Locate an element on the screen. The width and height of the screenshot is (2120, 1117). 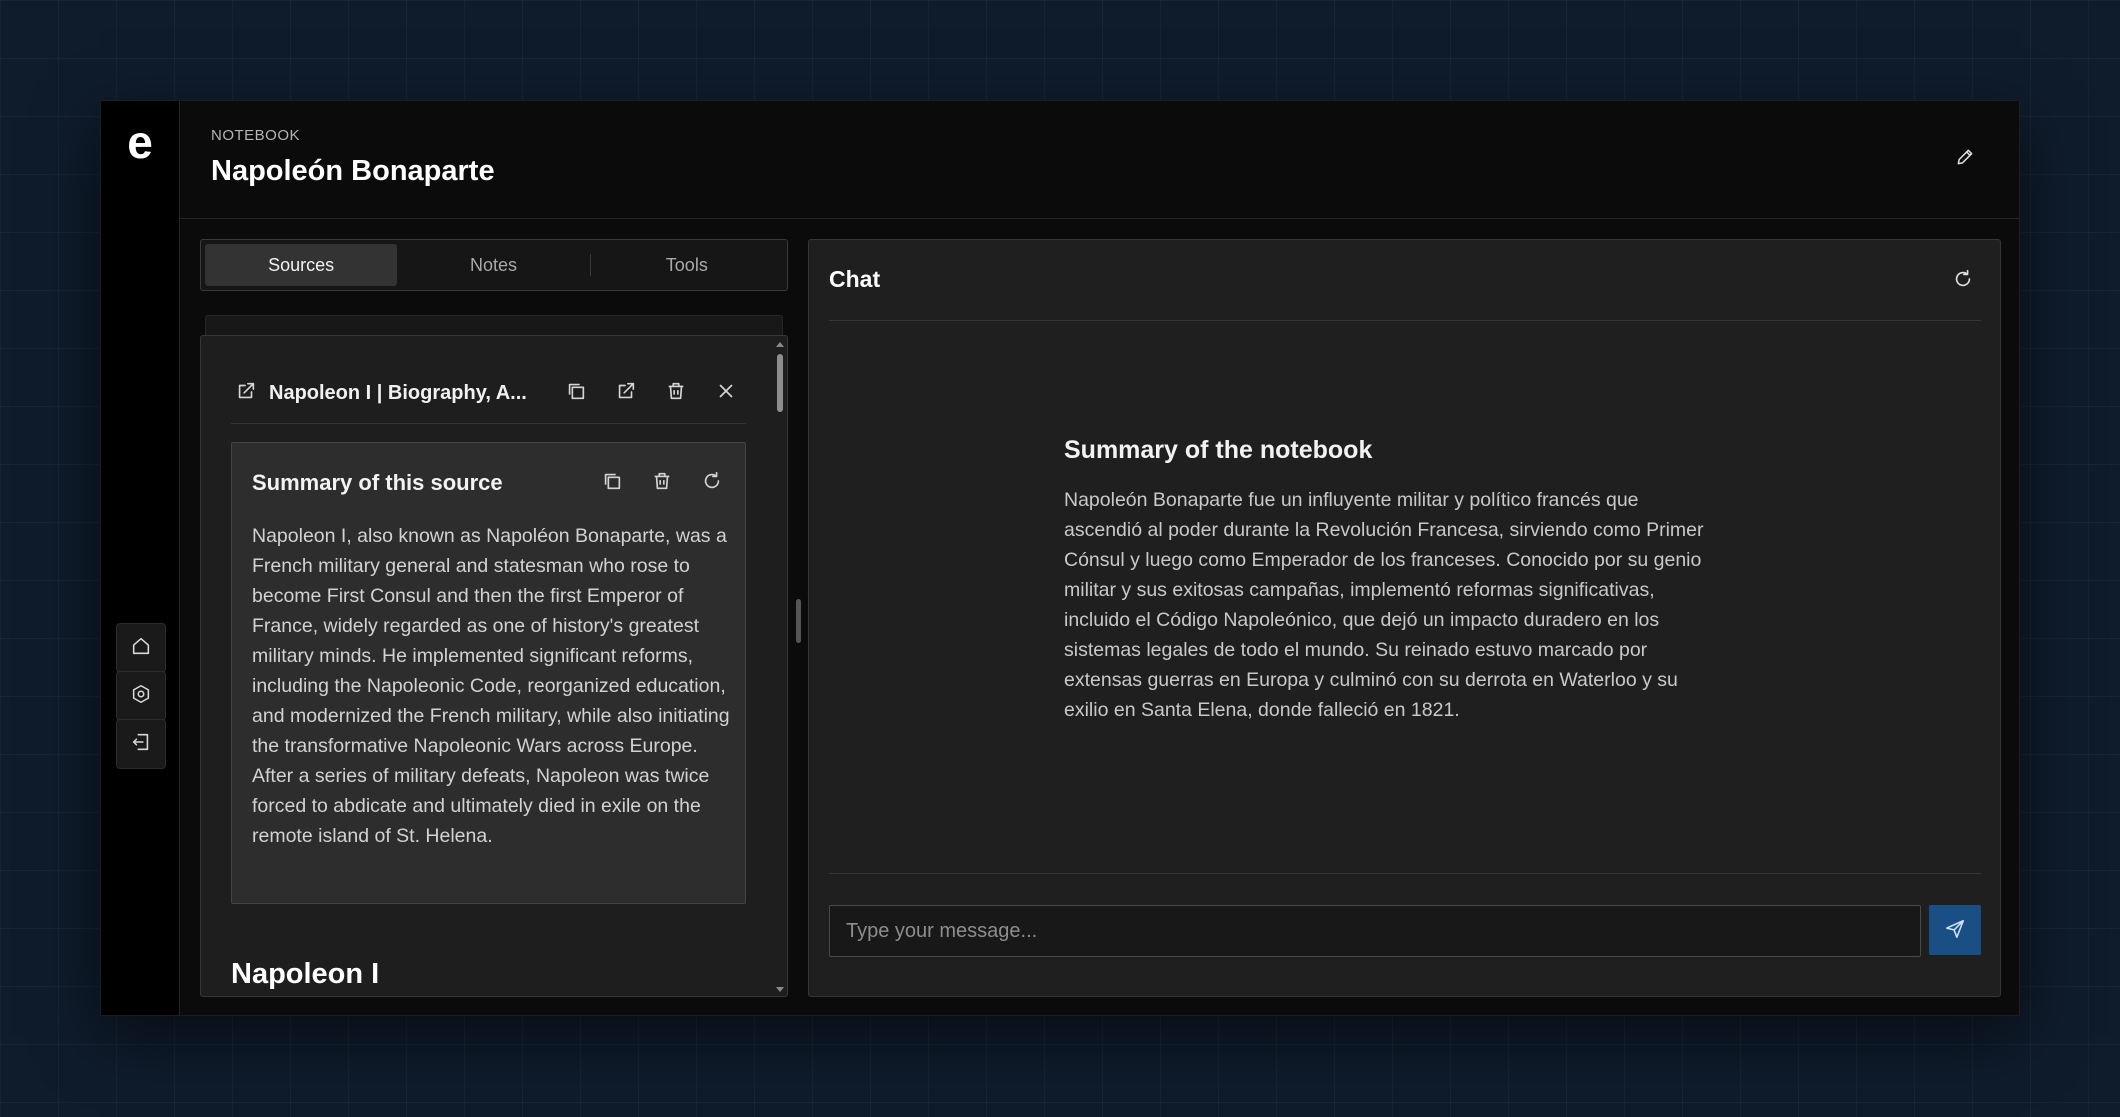
delete-summary-button is located at coordinates (662, 483).